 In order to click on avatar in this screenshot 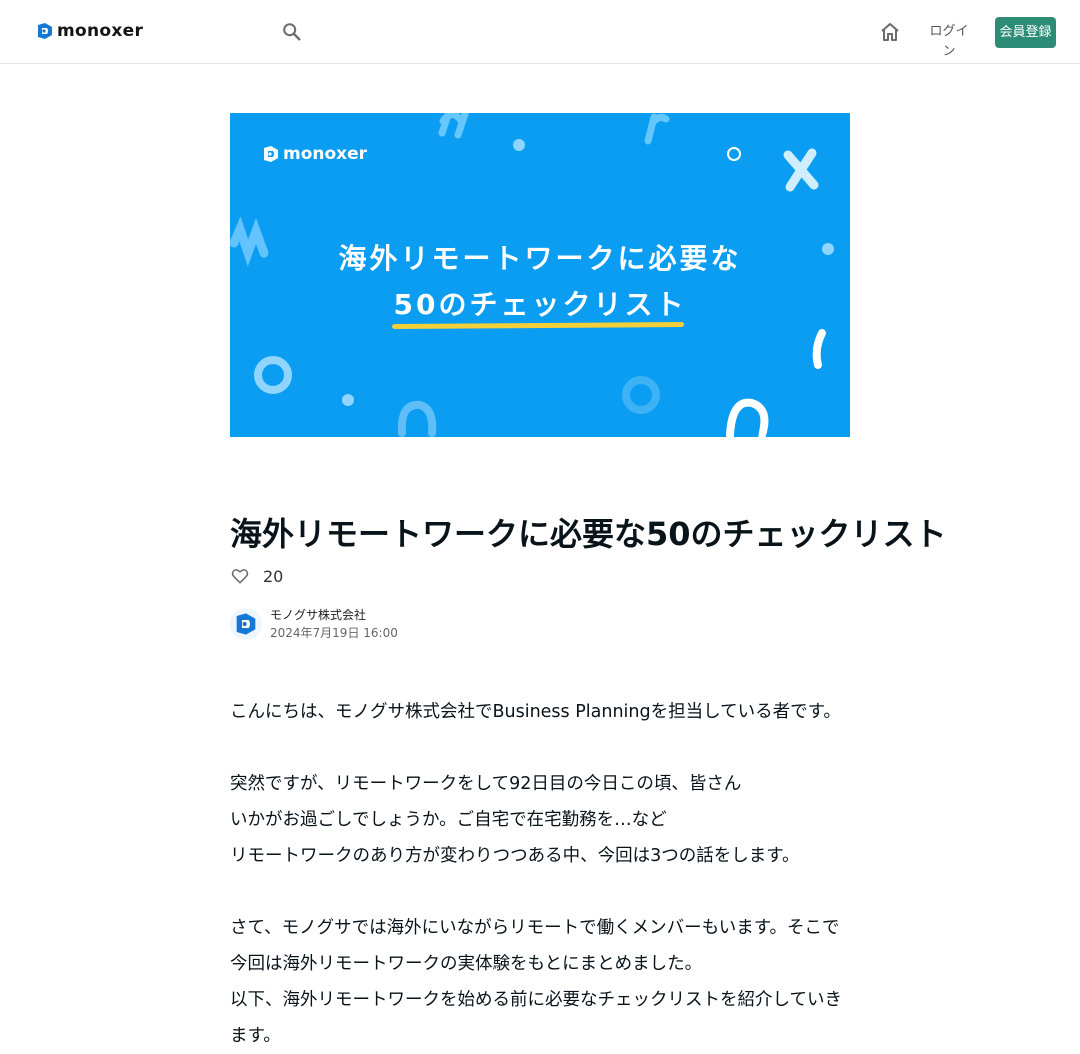, I will do `click(246, 624)`.